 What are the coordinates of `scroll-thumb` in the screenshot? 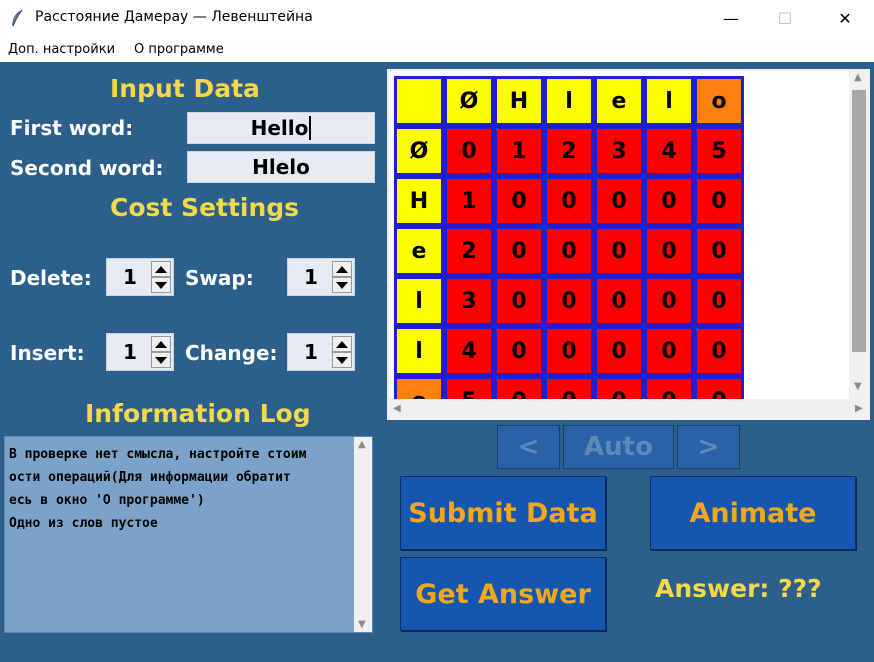 It's located at (859, 221).